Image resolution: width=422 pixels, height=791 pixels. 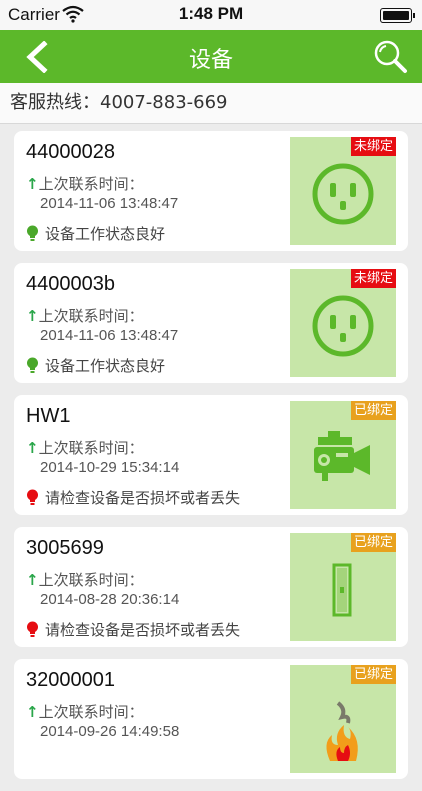 I want to click on nav-bar: 设备, so click(x=211, y=56).